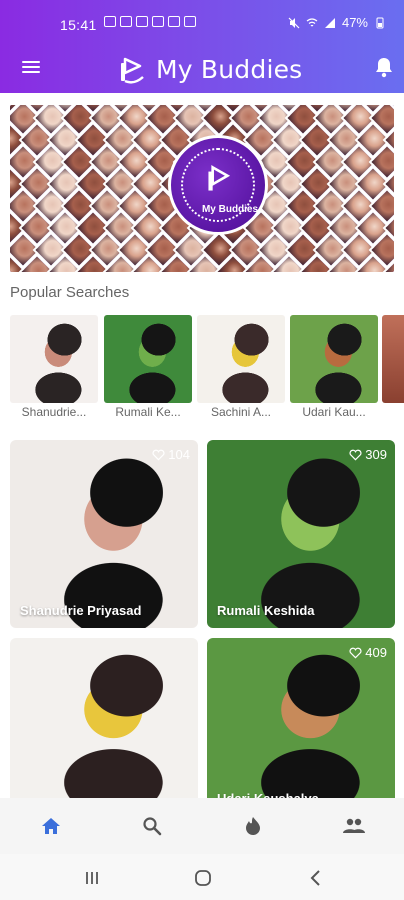 The width and height of the screenshot is (404, 900). What do you see at coordinates (230, 209) in the screenshot?
I see `banner-logo-text: My Buddies` at bounding box center [230, 209].